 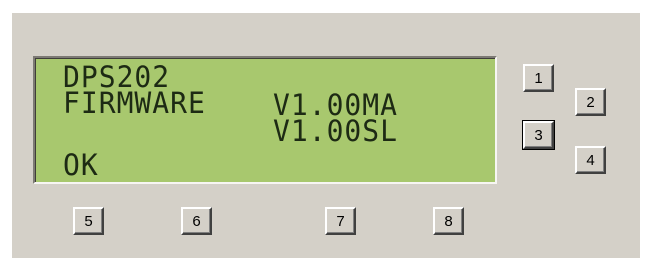 What do you see at coordinates (538, 135) in the screenshot?
I see `button-3: 3` at bounding box center [538, 135].